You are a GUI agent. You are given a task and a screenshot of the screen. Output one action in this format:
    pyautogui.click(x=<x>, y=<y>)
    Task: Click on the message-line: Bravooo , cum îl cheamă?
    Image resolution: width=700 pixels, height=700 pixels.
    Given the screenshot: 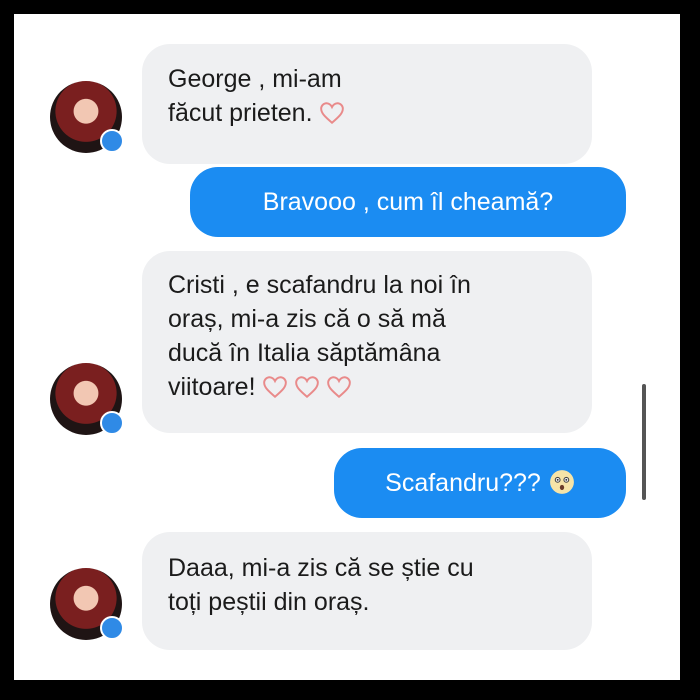 What is the action you would take?
    pyautogui.click(x=408, y=202)
    